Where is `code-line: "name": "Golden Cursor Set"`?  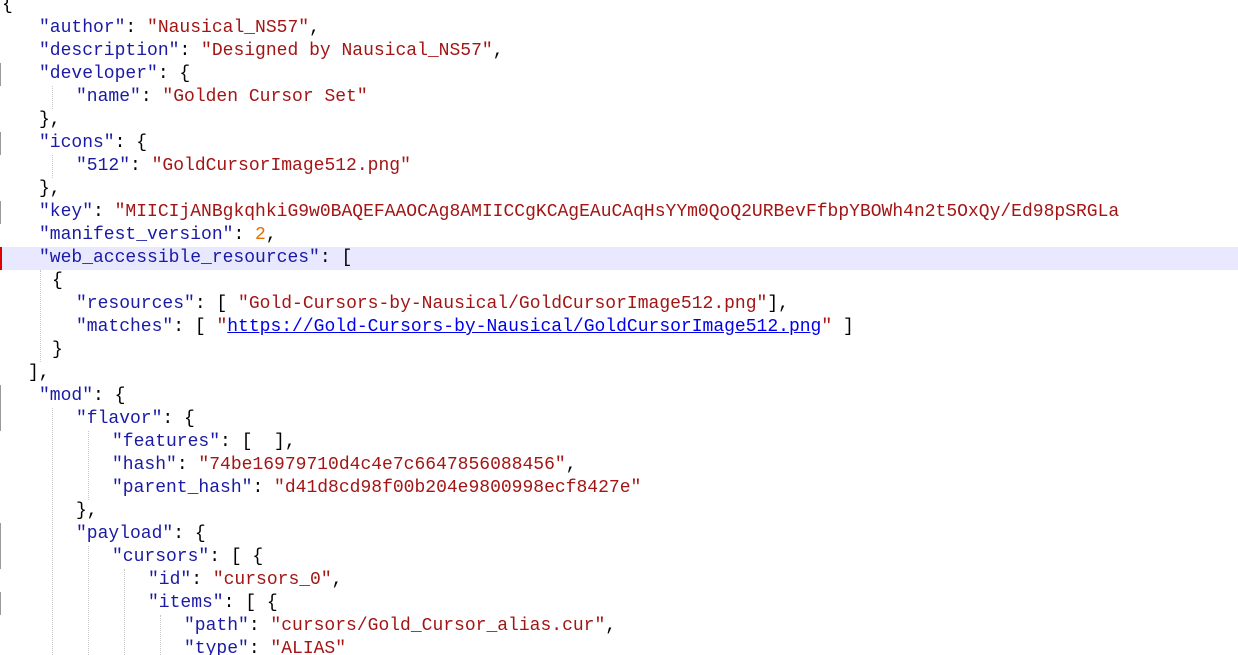 code-line: "name": "Golden Cursor Set" is located at coordinates (619, 97).